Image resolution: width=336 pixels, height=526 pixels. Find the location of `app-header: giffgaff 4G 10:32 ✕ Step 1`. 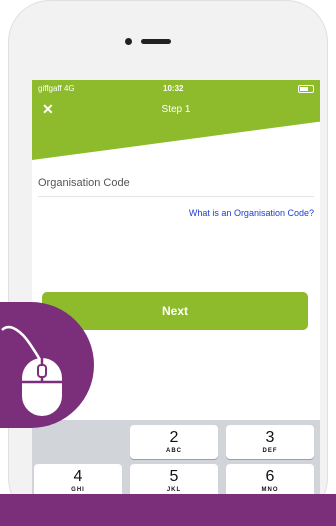

app-header: giffgaff 4G 10:32 ✕ Step 1 is located at coordinates (176, 120).